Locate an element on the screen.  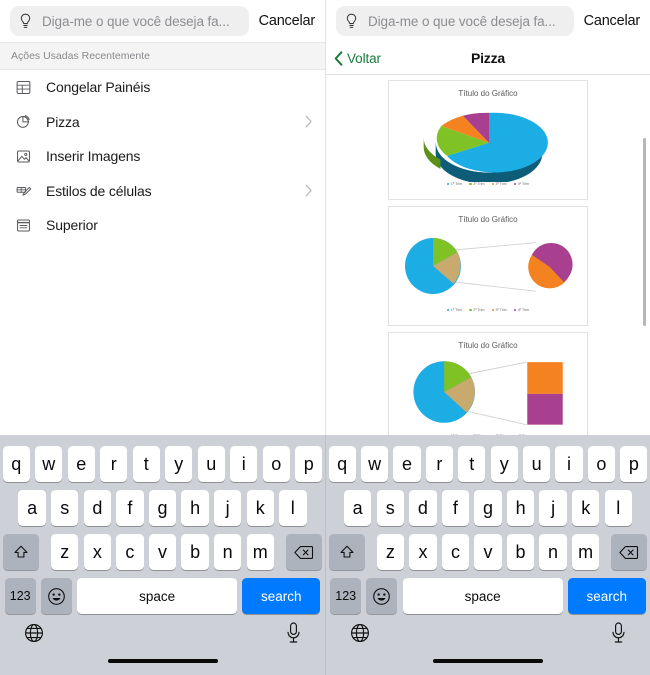
list-item-estilos-de-celulas: Estilos de células is located at coordinates (162, 191).